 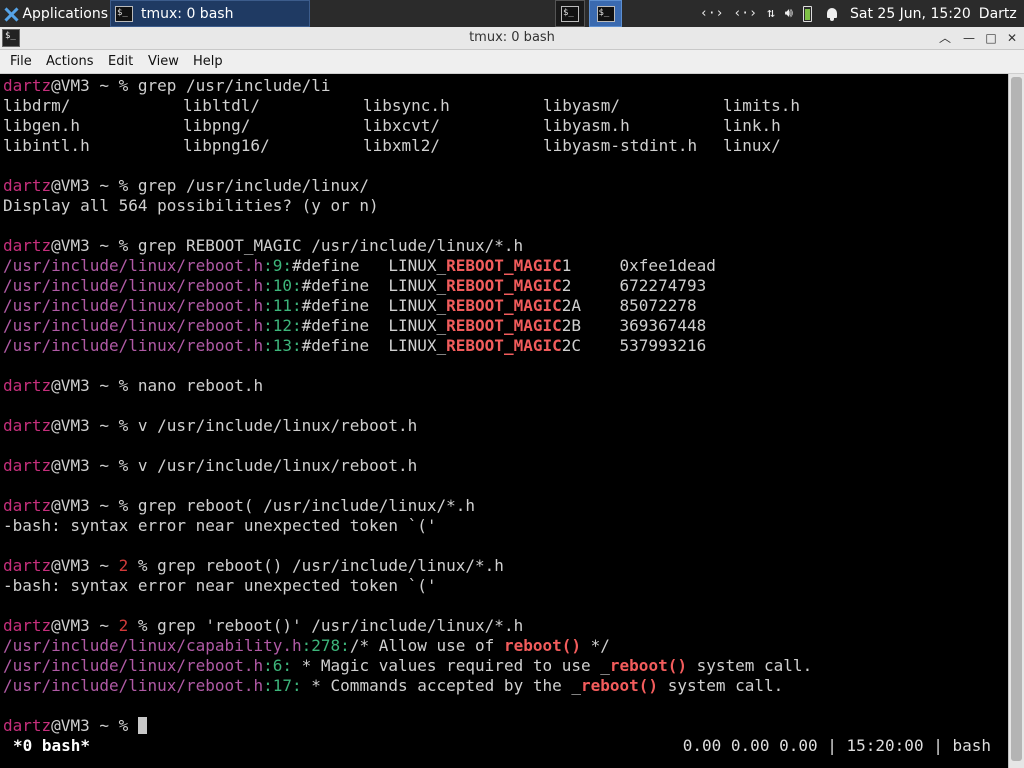 I want to click on result-line-number: 12, so click(x=282, y=325).